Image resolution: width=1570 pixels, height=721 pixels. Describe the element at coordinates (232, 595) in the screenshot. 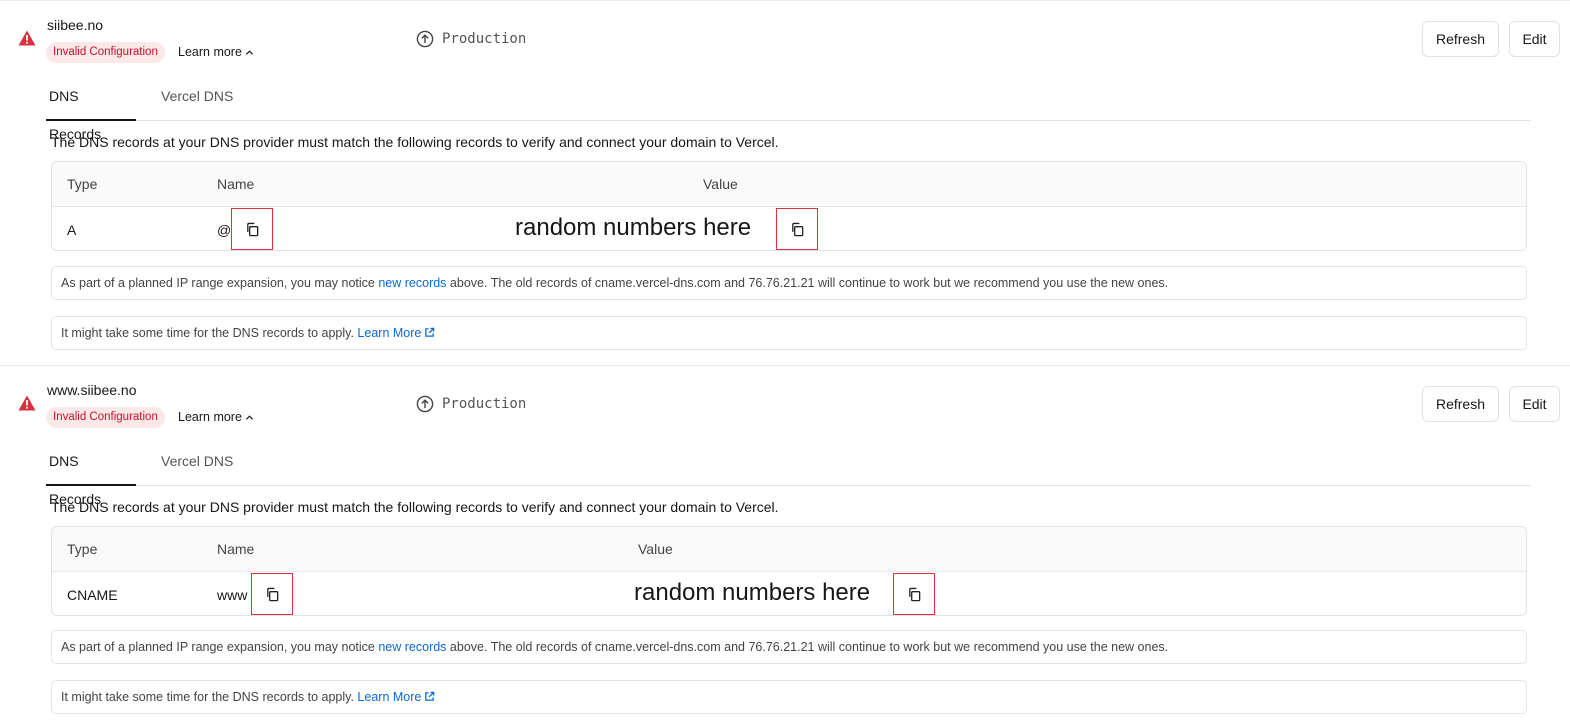

I see `record-name: www` at that location.